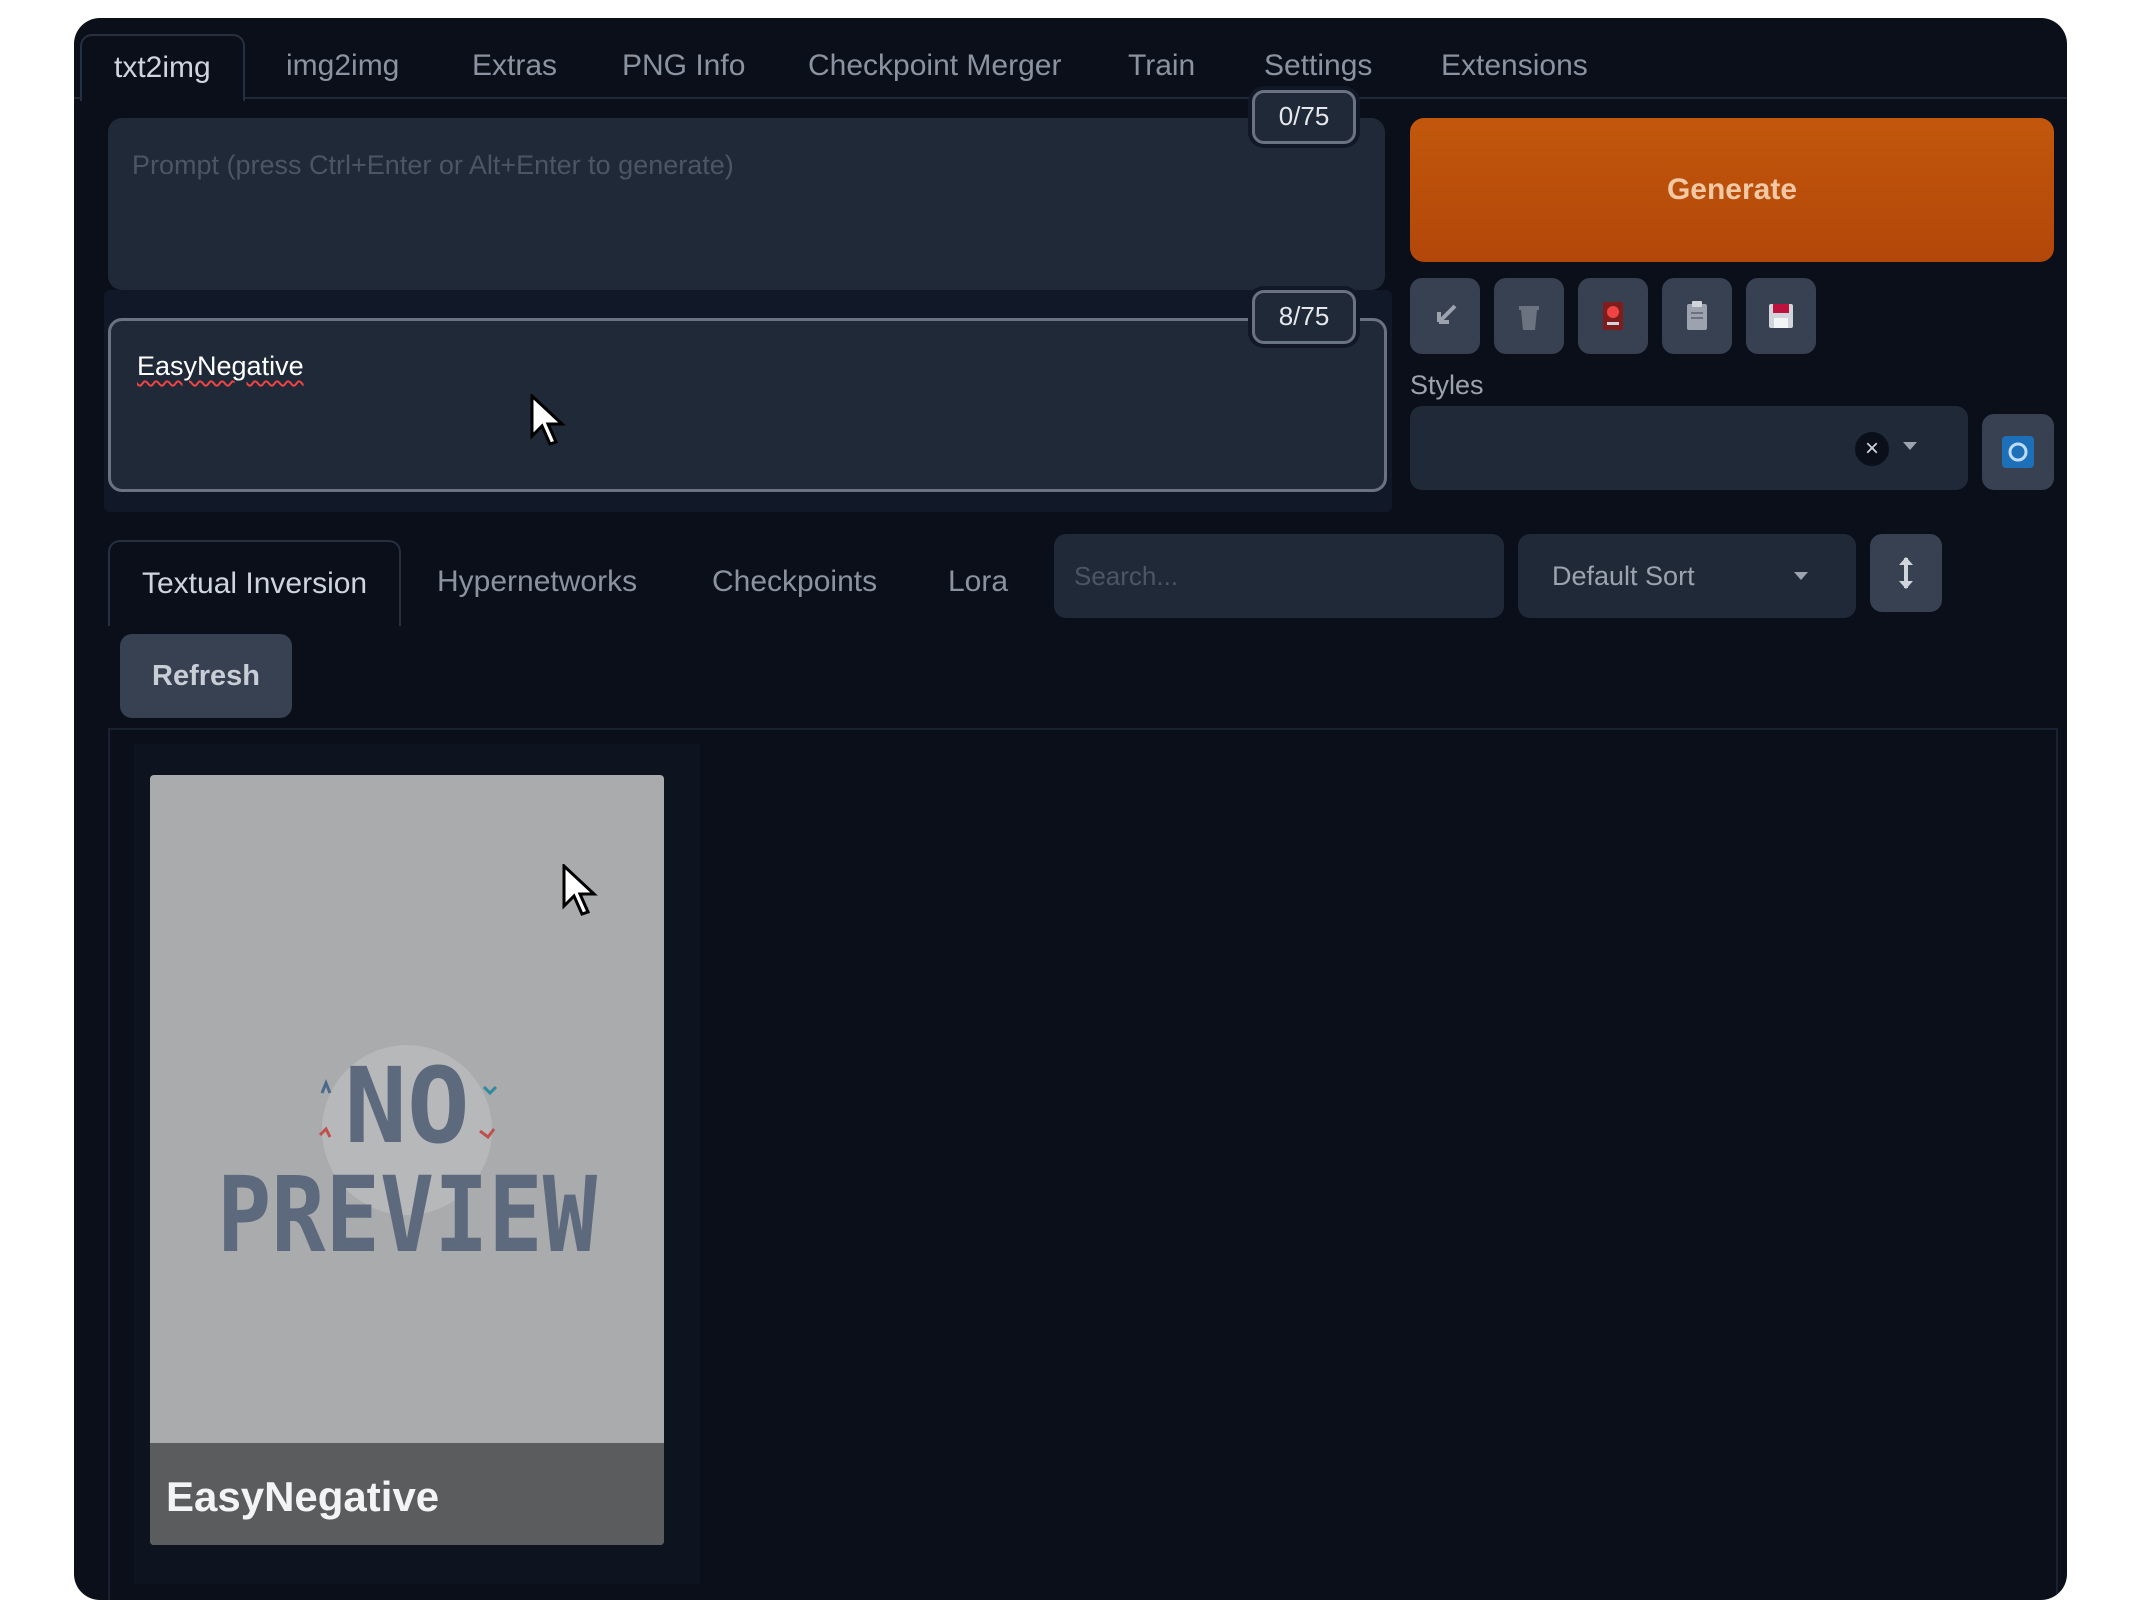 This screenshot has width=2132, height=1611. Describe the element at coordinates (1623, 576) in the screenshot. I see `sort-label: Default Sort` at that location.